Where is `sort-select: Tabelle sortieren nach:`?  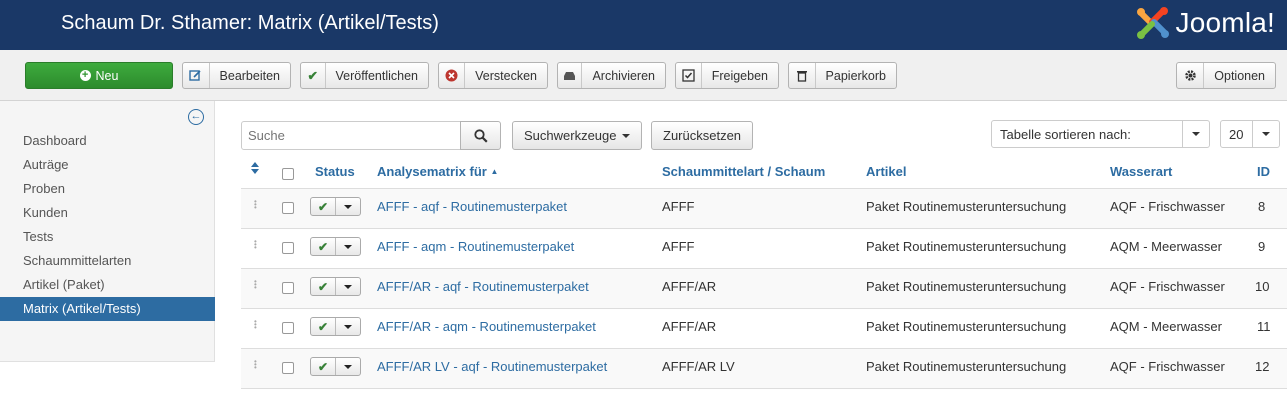 sort-select: Tabelle sortieren nach: is located at coordinates (1100, 134).